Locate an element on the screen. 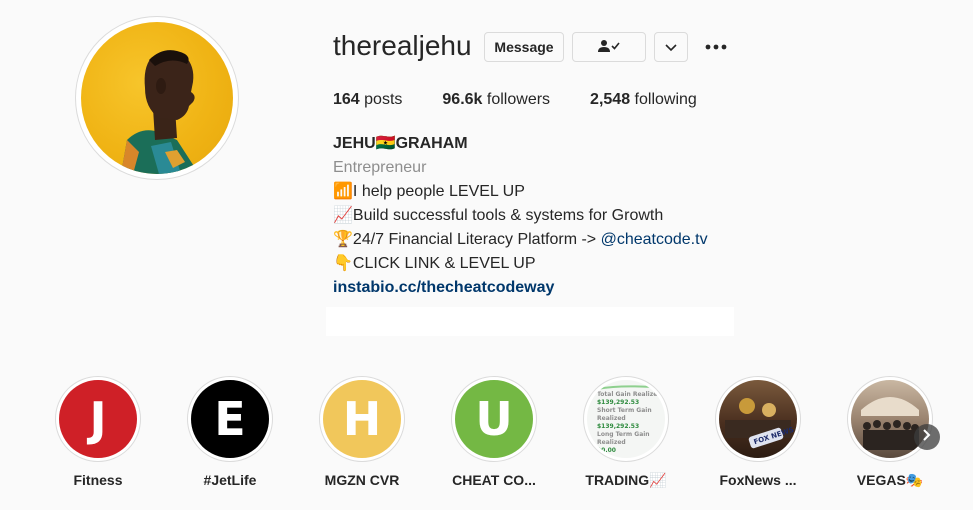 Image resolution: width=973 pixels, height=510 pixels. chevron-down-icon is located at coordinates (671, 47).